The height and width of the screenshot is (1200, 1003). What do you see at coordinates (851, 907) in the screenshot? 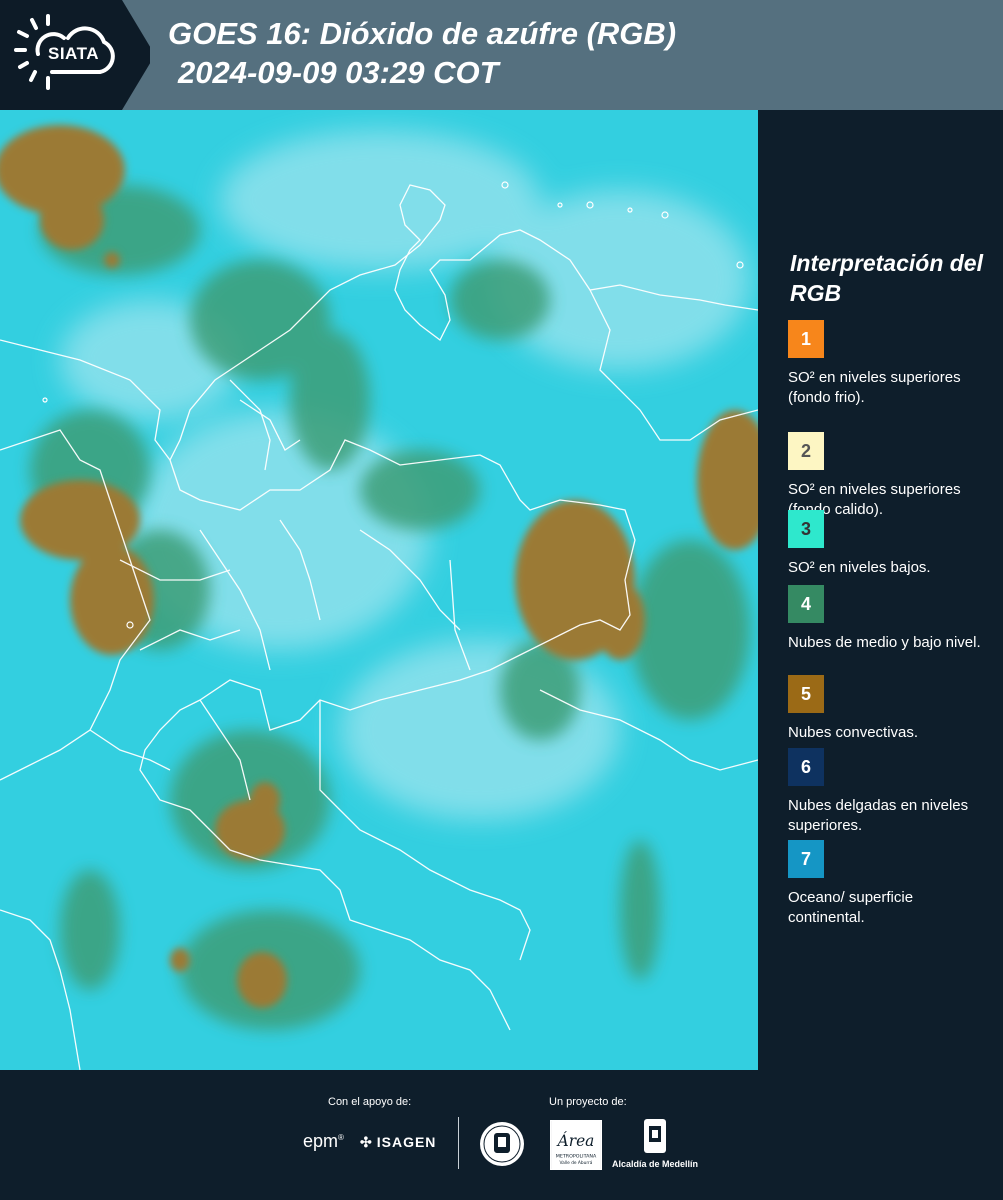
I see `legend-item-label: Oceano/ superficie continental.` at bounding box center [851, 907].